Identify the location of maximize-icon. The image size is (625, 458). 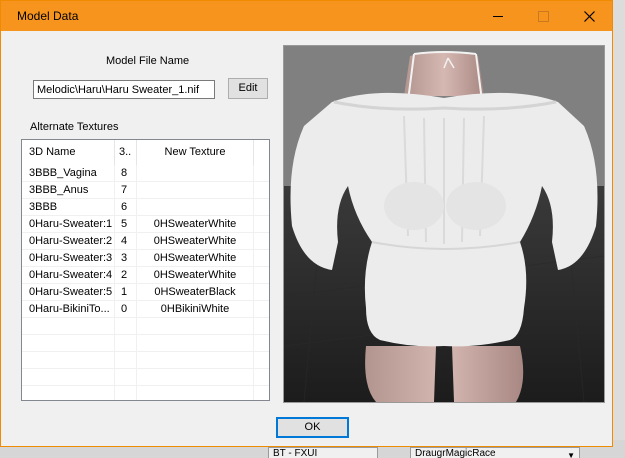
(543, 16).